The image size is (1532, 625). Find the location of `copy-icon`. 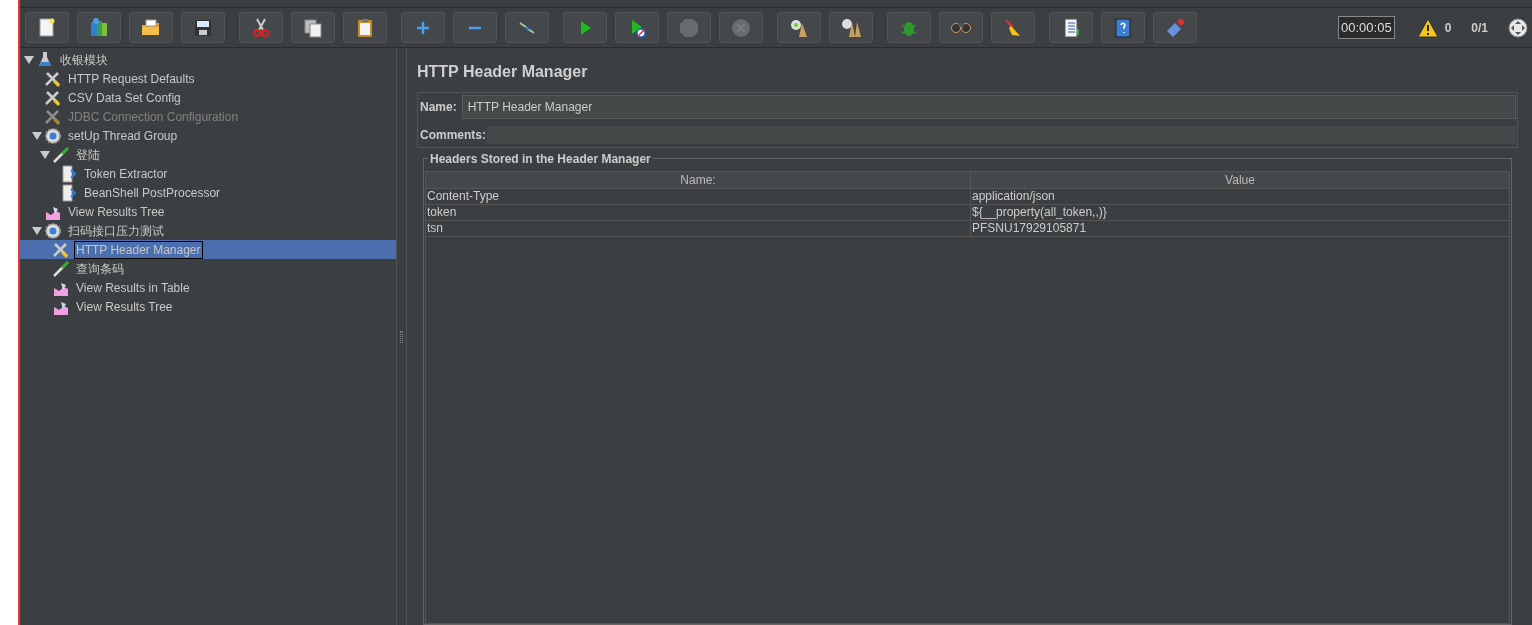

copy-icon is located at coordinates (313, 27).